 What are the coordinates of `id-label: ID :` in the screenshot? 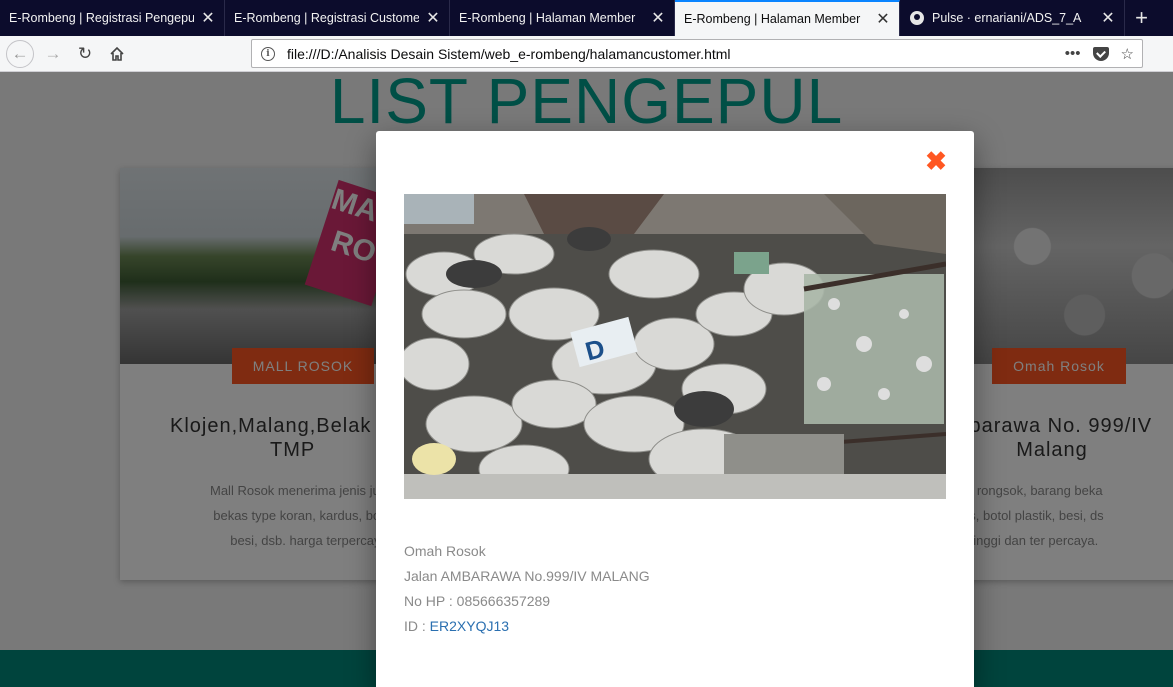 It's located at (417, 626).